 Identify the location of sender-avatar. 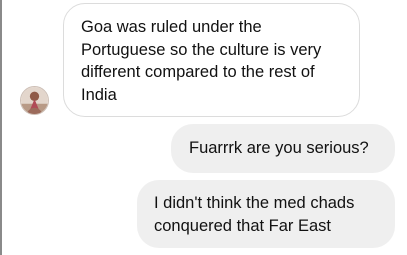
(34, 100).